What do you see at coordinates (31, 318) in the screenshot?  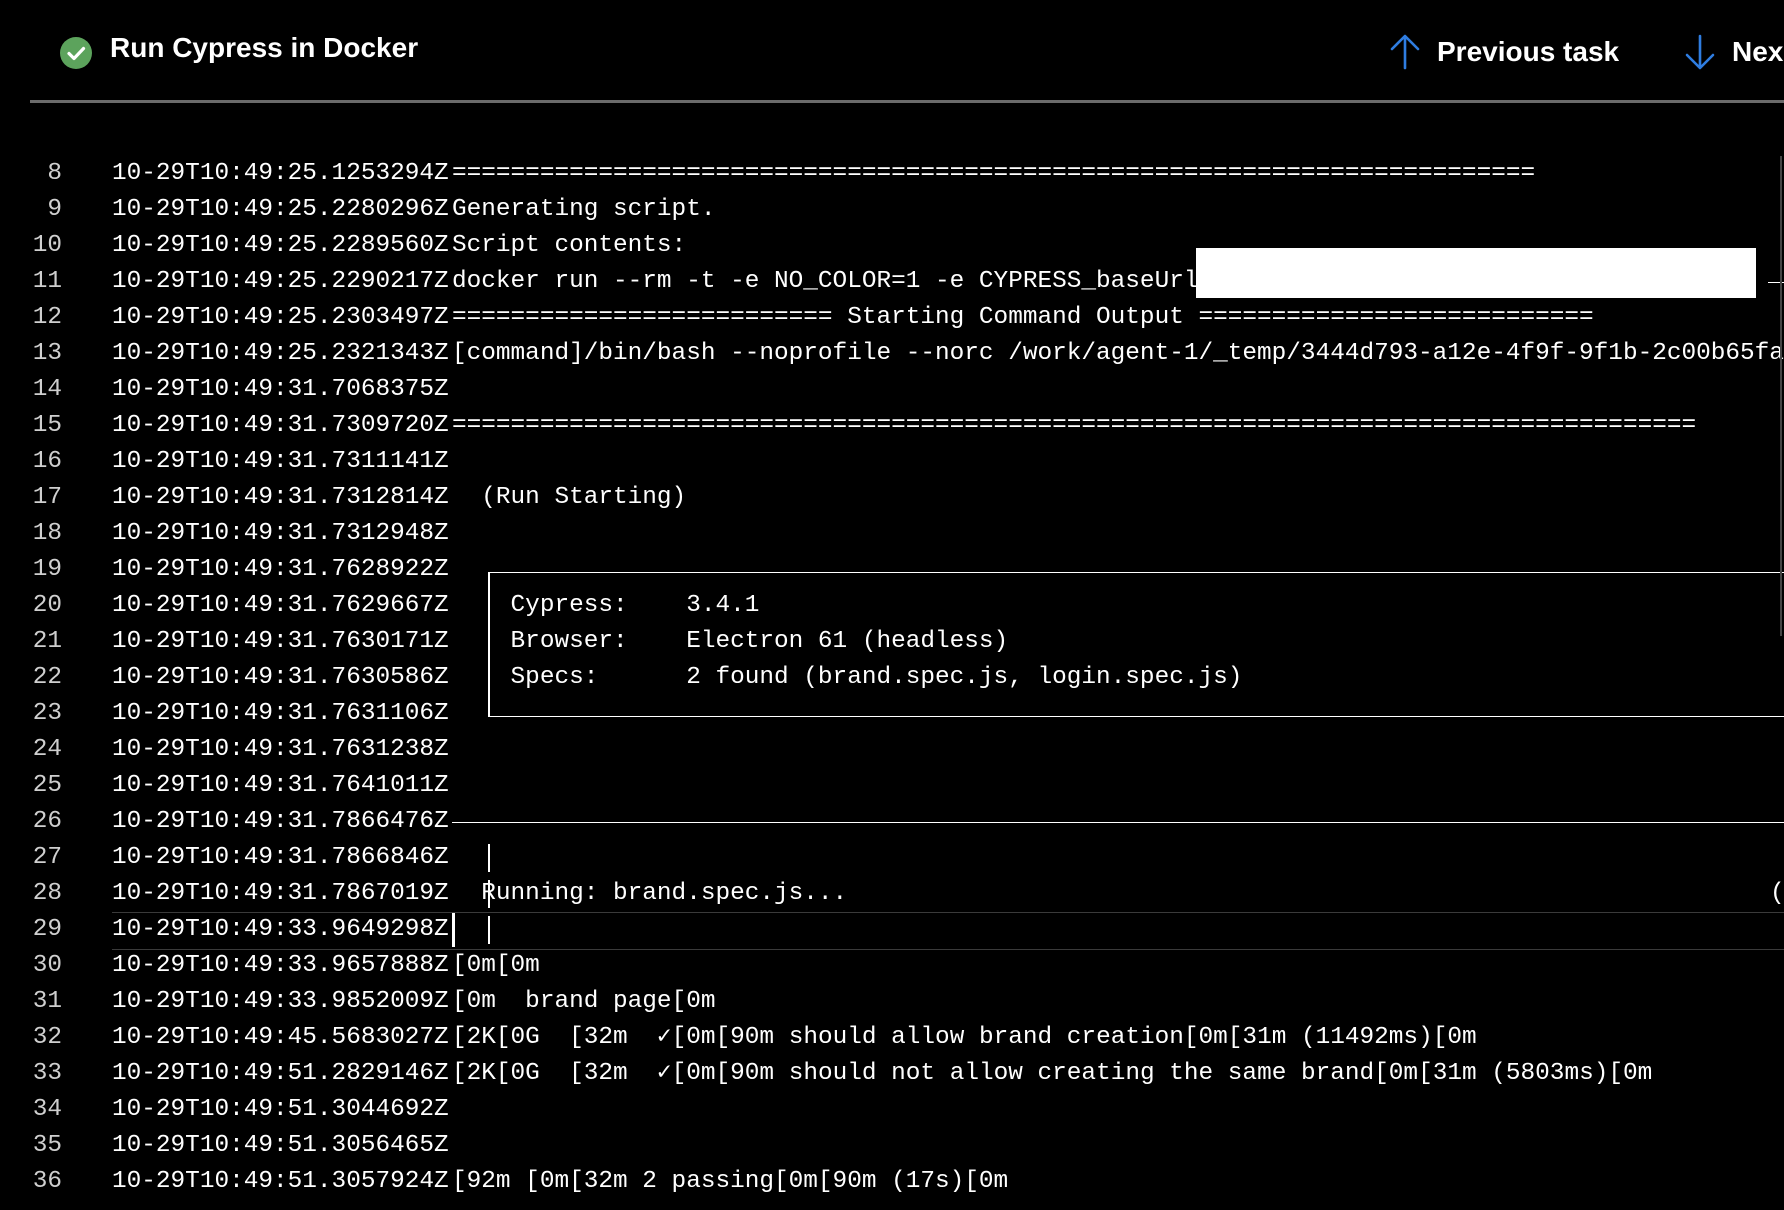 I see `line-number: 12` at bounding box center [31, 318].